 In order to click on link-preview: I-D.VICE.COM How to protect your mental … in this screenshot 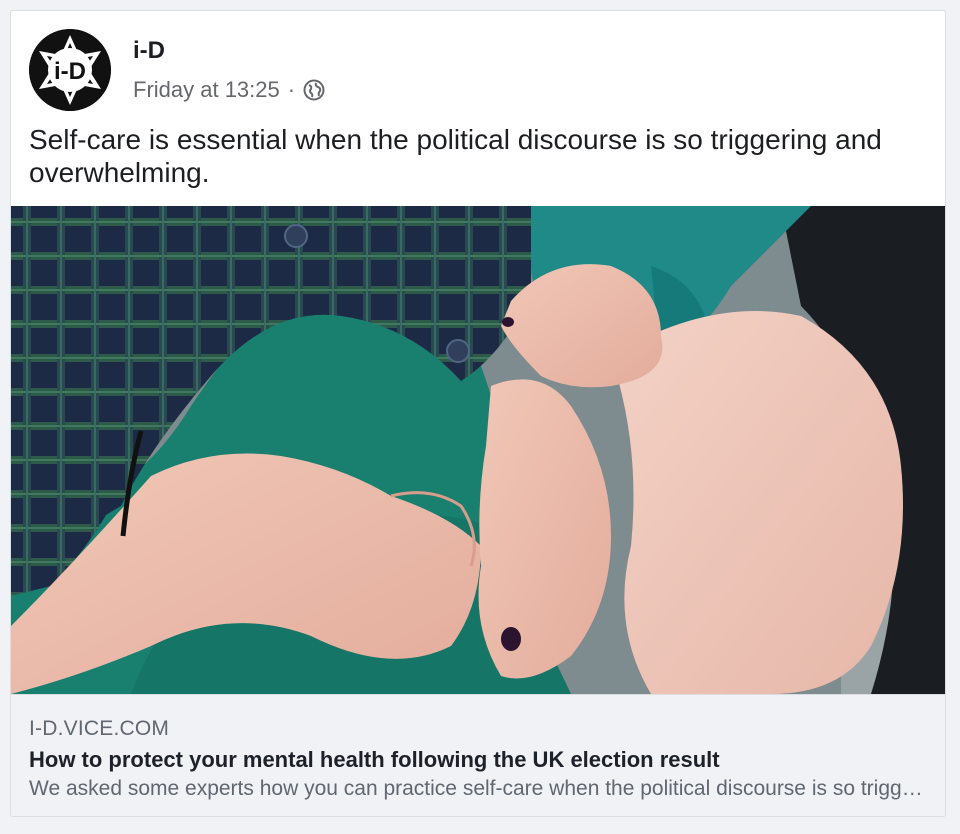, I will do `click(478, 755)`.